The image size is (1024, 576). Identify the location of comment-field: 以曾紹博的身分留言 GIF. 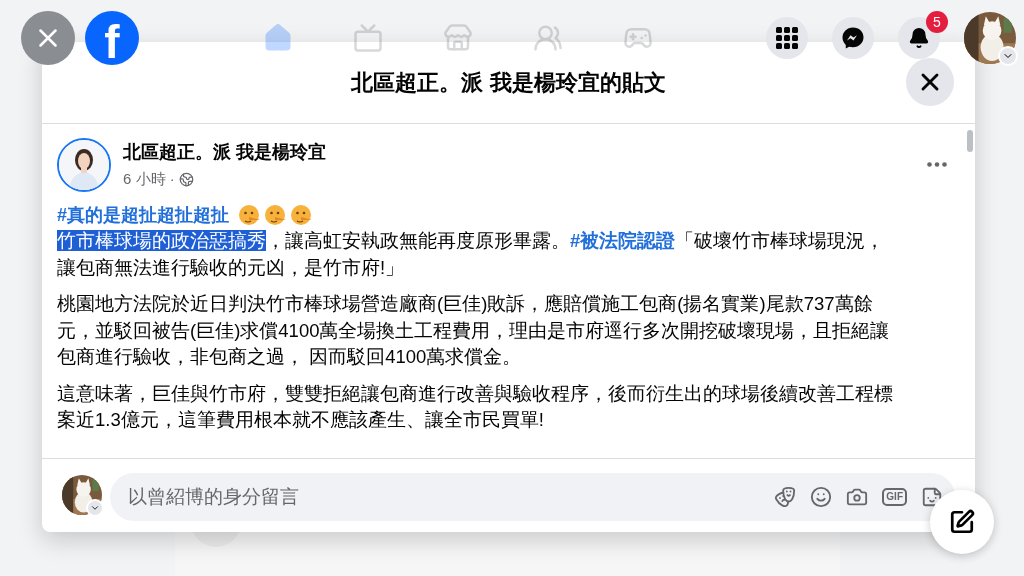
(532, 497).